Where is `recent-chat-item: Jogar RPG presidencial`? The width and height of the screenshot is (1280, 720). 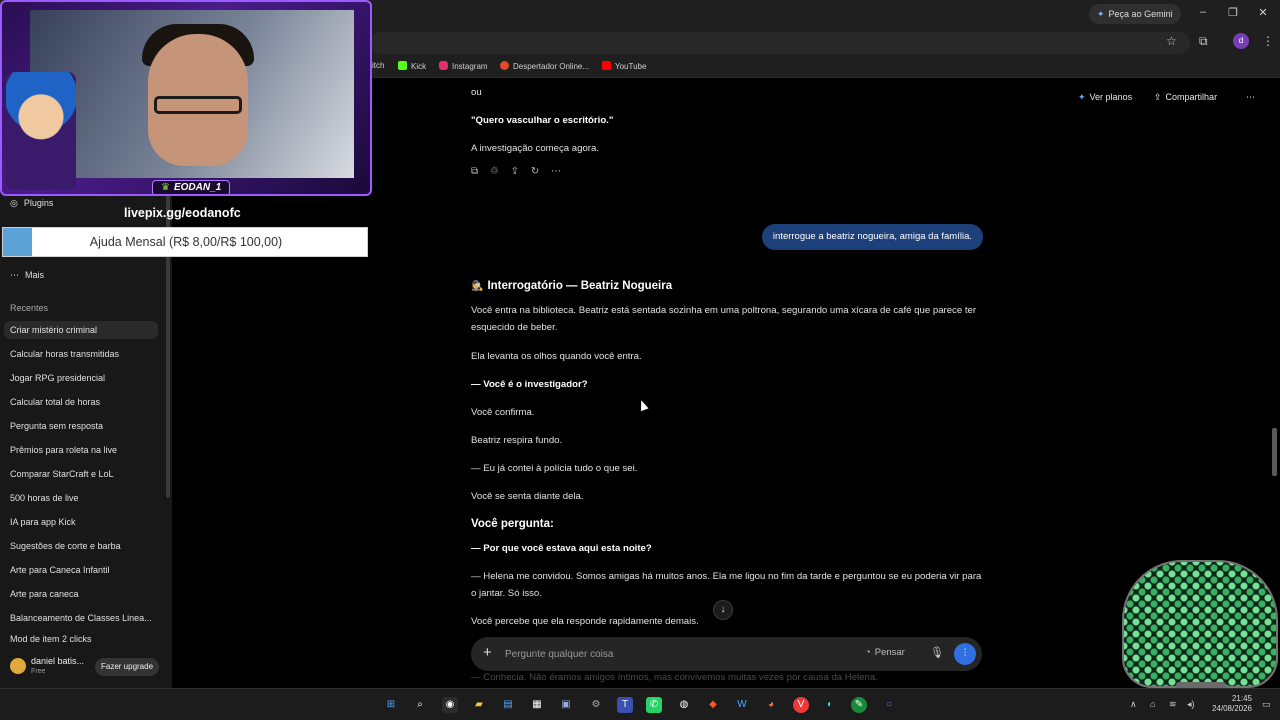
recent-chat-item: Jogar RPG presidencial is located at coordinates (84, 378).